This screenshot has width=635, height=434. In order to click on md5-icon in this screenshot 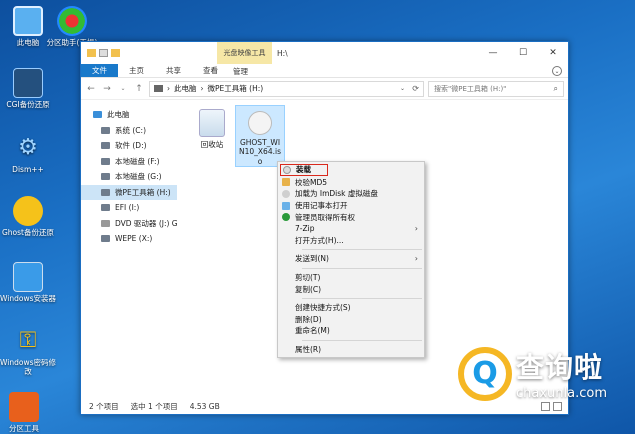, I will do `click(286, 182)`.